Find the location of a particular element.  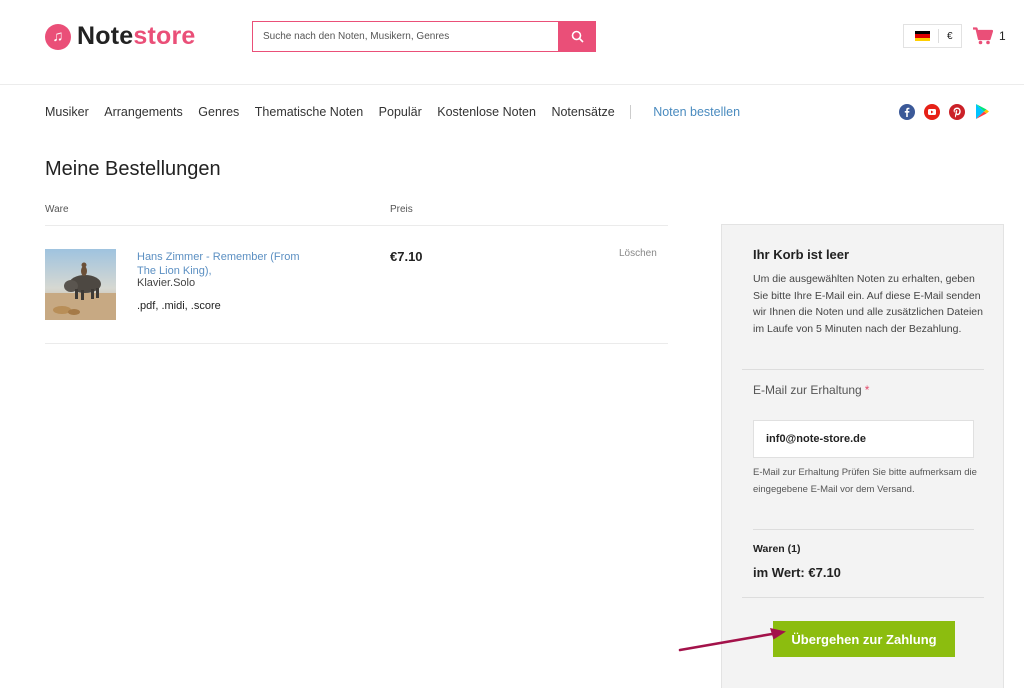

logo: ♫ Notestore is located at coordinates (120, 36).